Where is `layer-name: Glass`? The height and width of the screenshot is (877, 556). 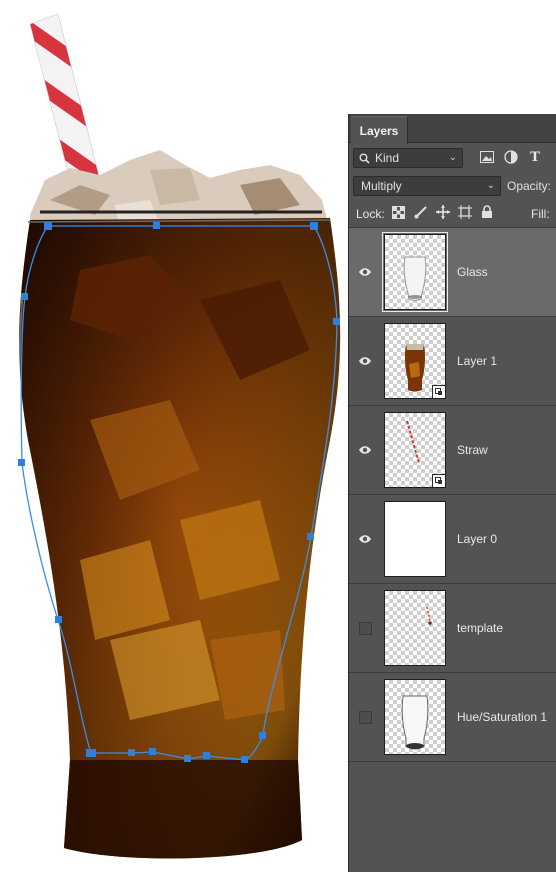 layer-name: Glass is located at coordinates (472, 272).